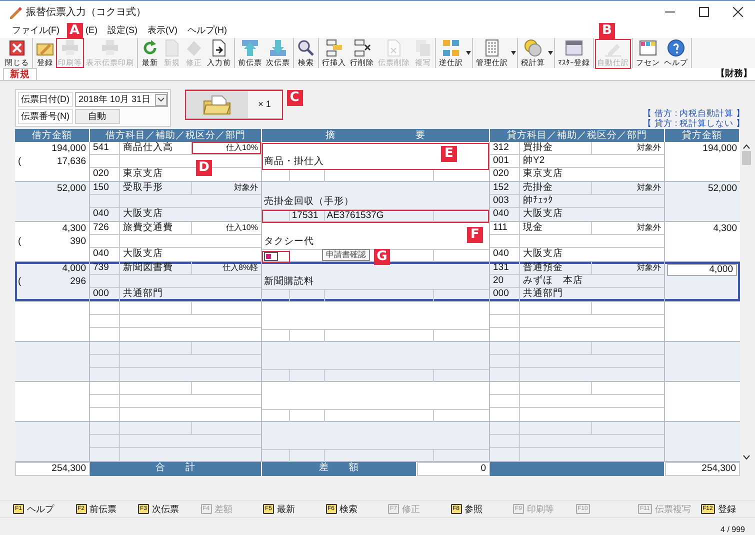 The width and height of the screenshot is (755, 535). I want to click on form-icon, so click(271, 256).